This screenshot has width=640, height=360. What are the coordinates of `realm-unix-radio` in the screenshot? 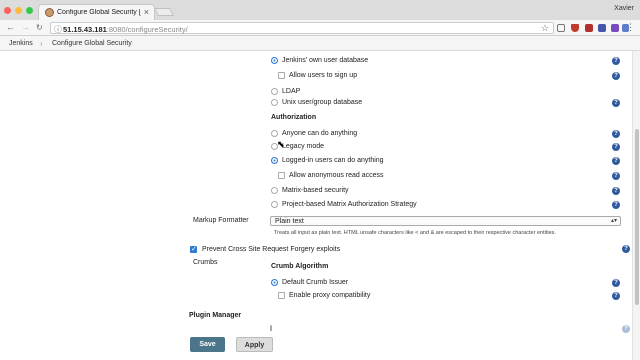 It's located at (274, 102).